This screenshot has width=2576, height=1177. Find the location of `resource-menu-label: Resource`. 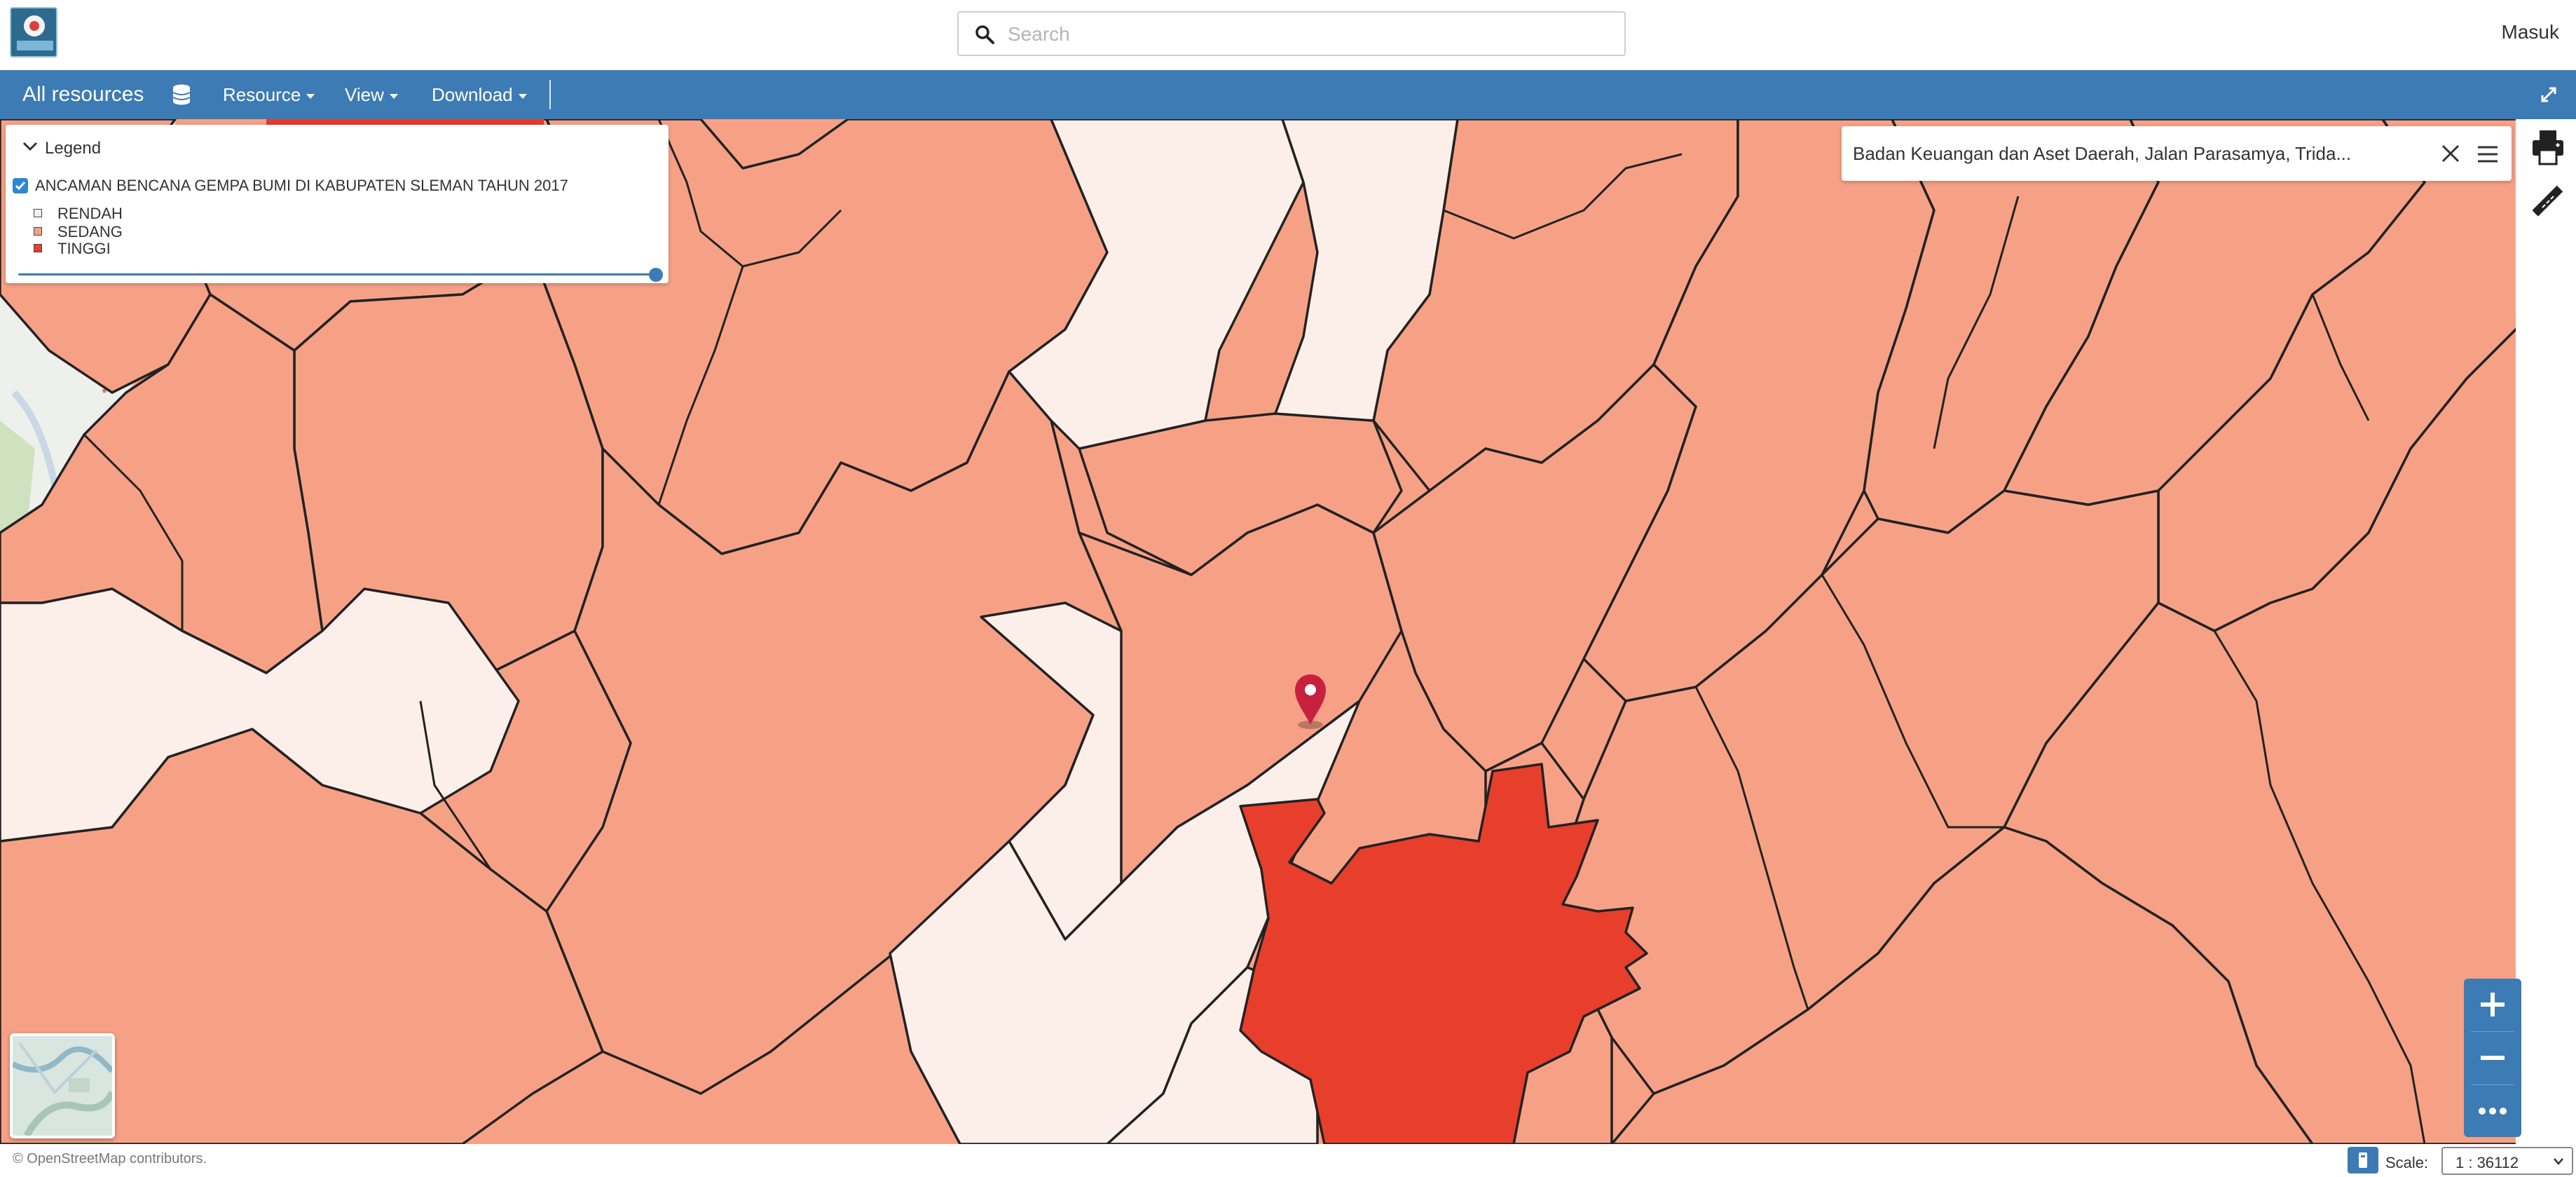

resource-menu-label: Resource is located at coordinates (262, 94).